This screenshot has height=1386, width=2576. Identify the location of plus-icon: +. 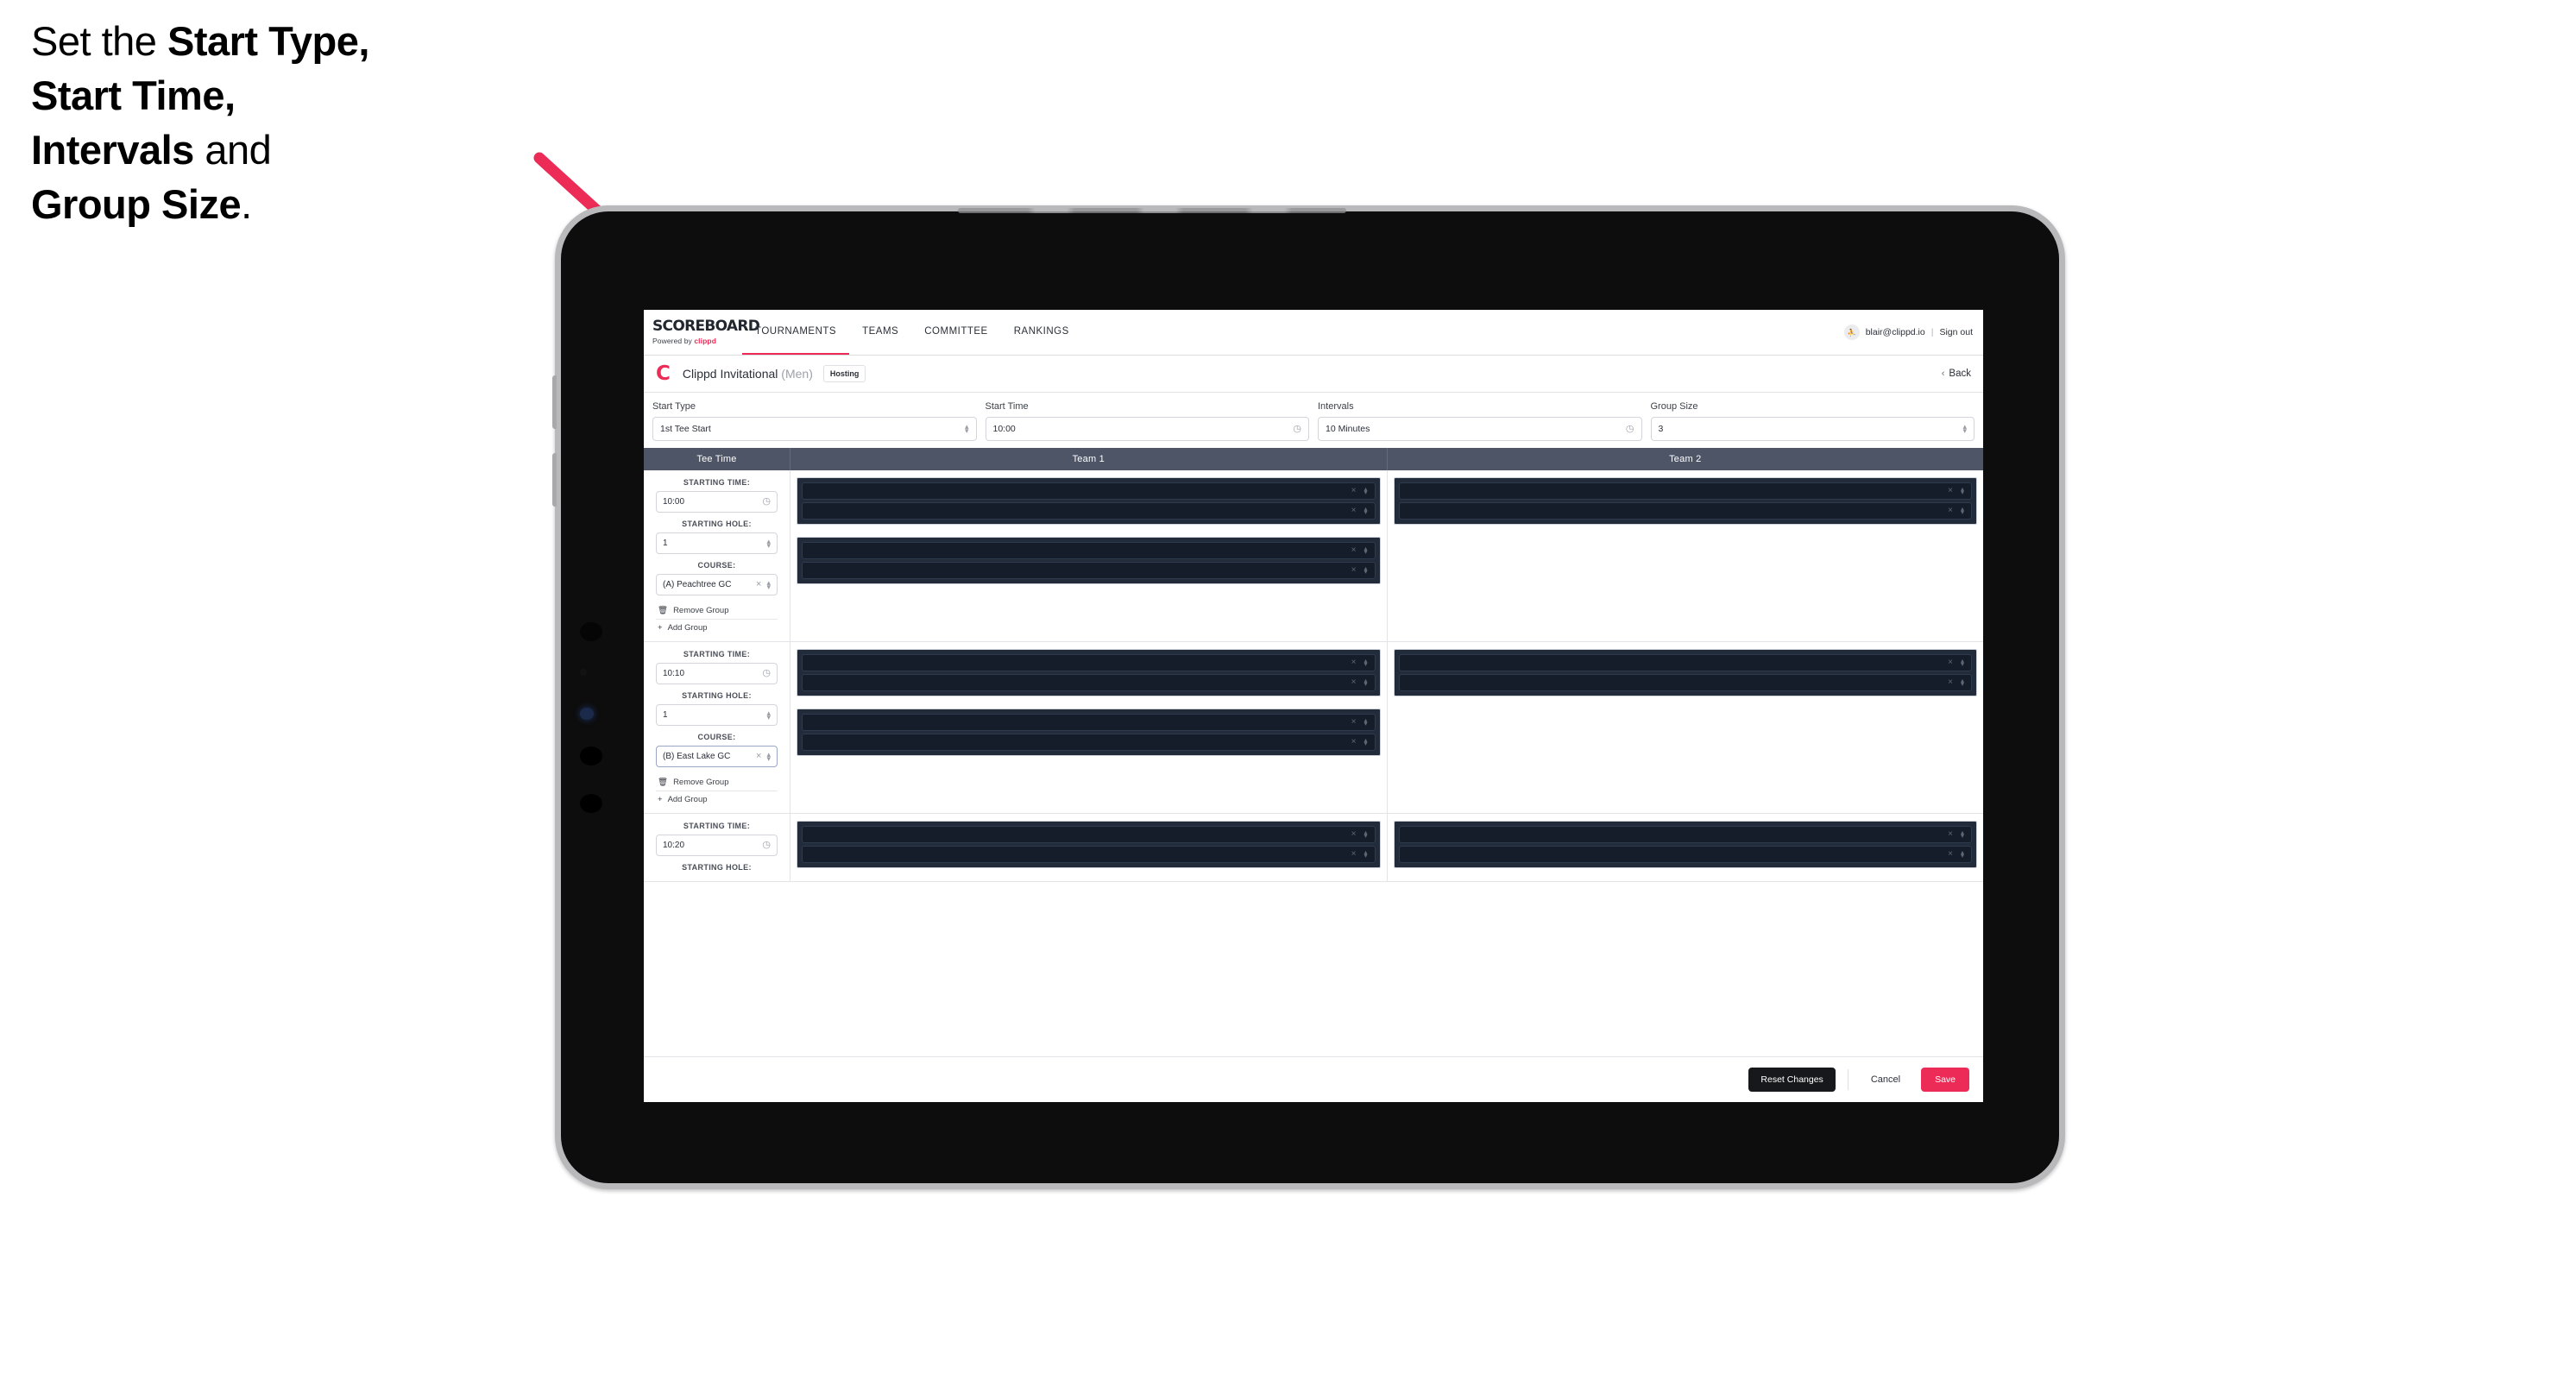
(661, 628).